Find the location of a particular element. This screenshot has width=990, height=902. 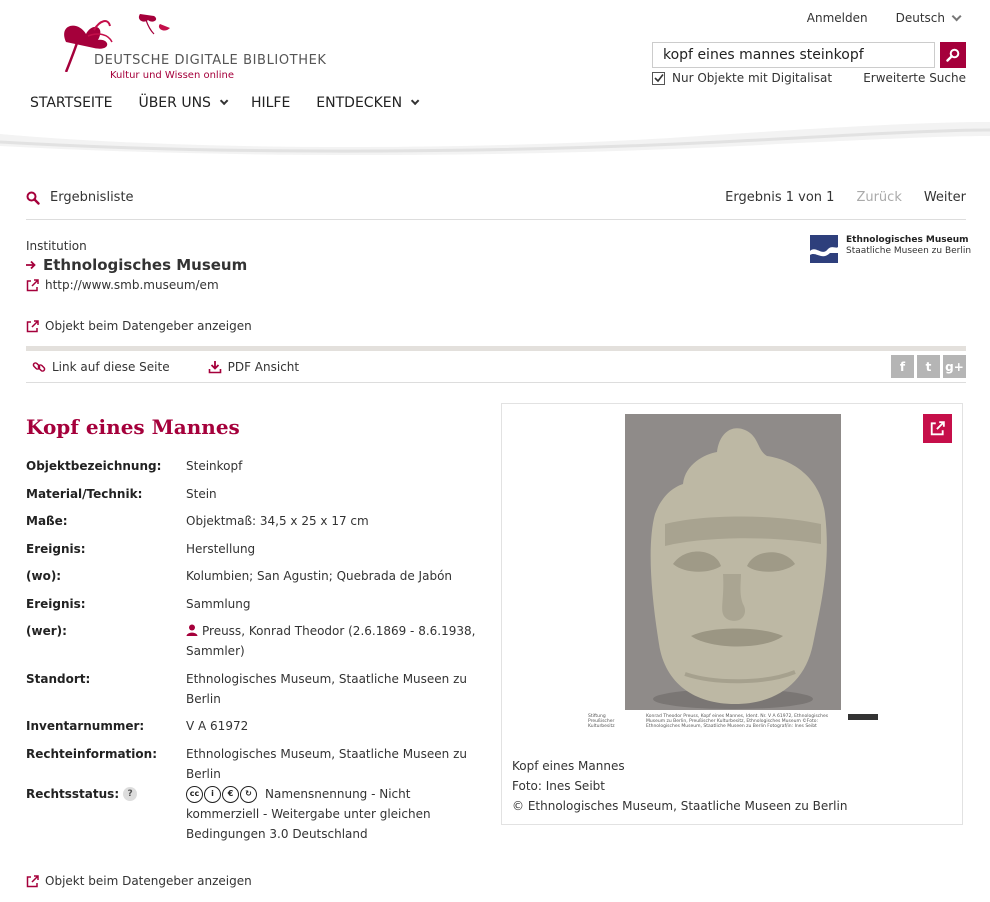

strip-foundation: Stiftung Preußischer Kulturbesitz is located at coordinates (601, 721).